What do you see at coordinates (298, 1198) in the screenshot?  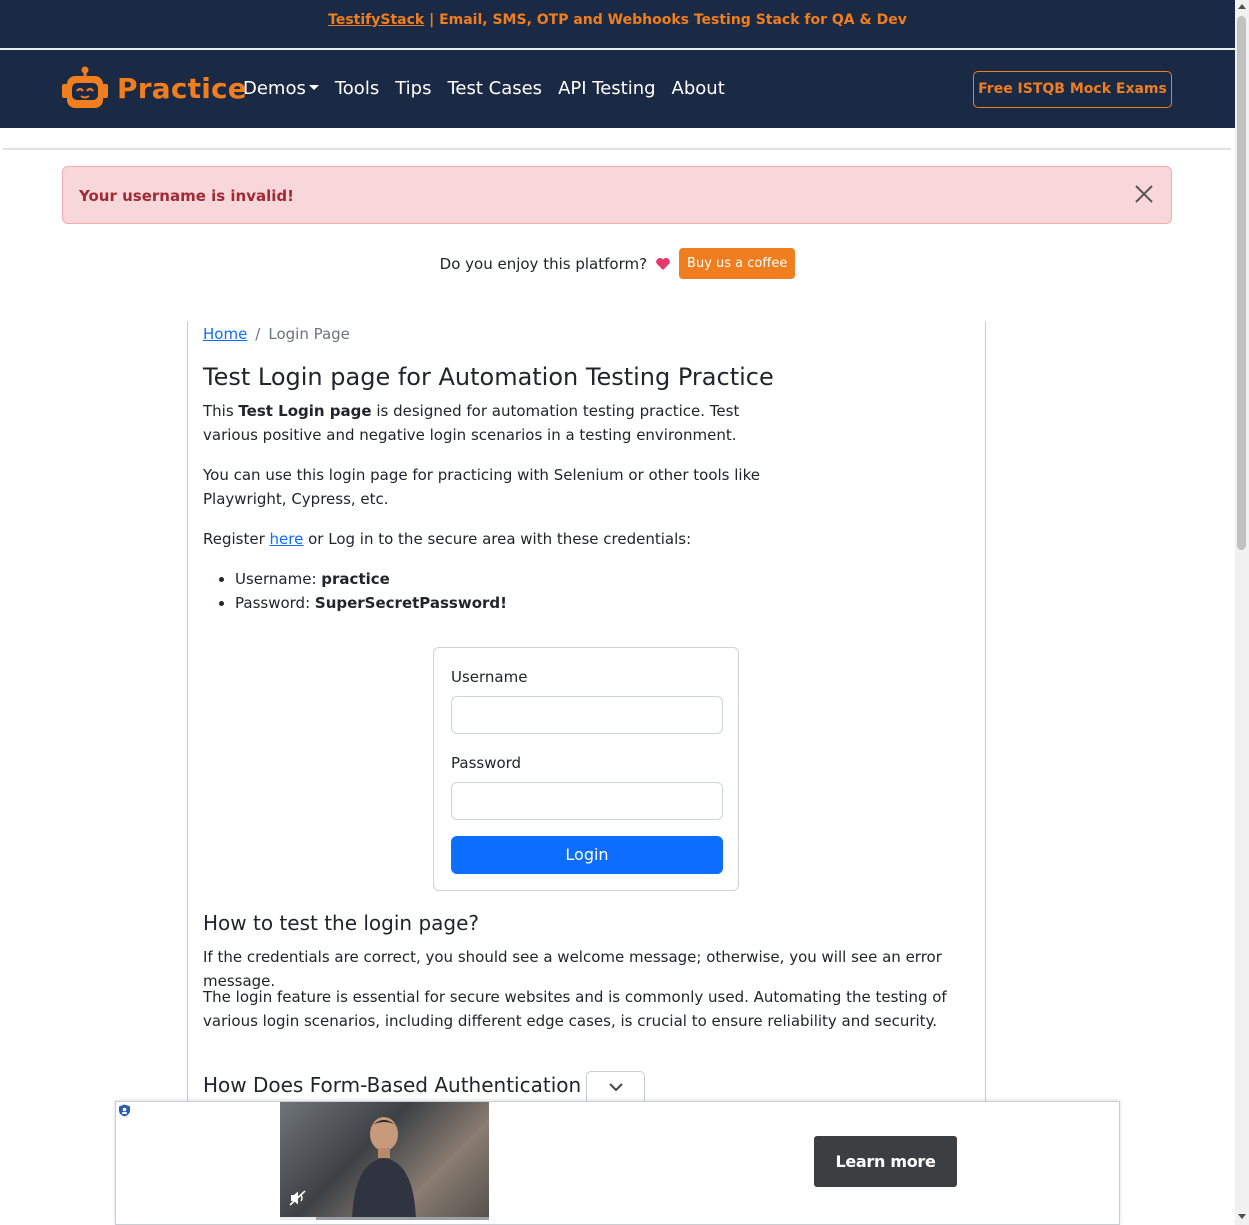 I see `muted-speaker-icon` at bounding box center [298, 1198].